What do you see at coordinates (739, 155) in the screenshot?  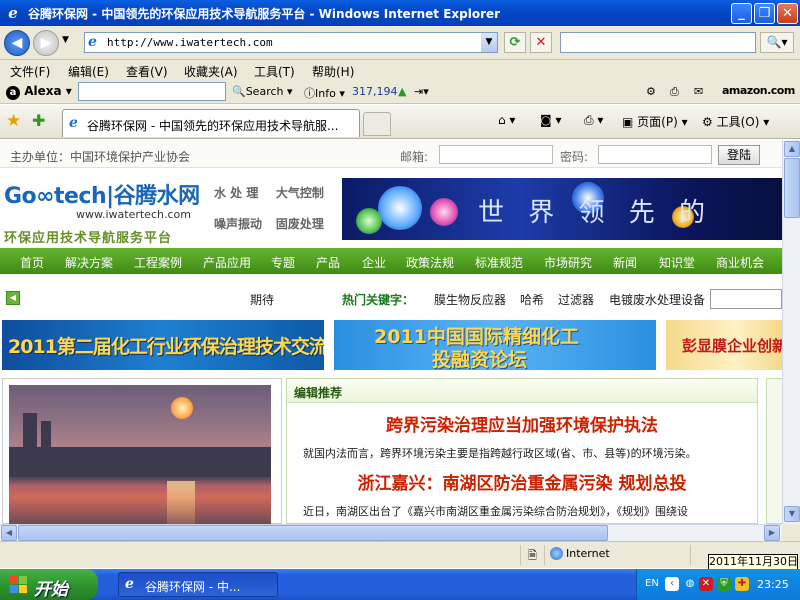 I see `login-button: 登陆` at bounding box center [739, 155].